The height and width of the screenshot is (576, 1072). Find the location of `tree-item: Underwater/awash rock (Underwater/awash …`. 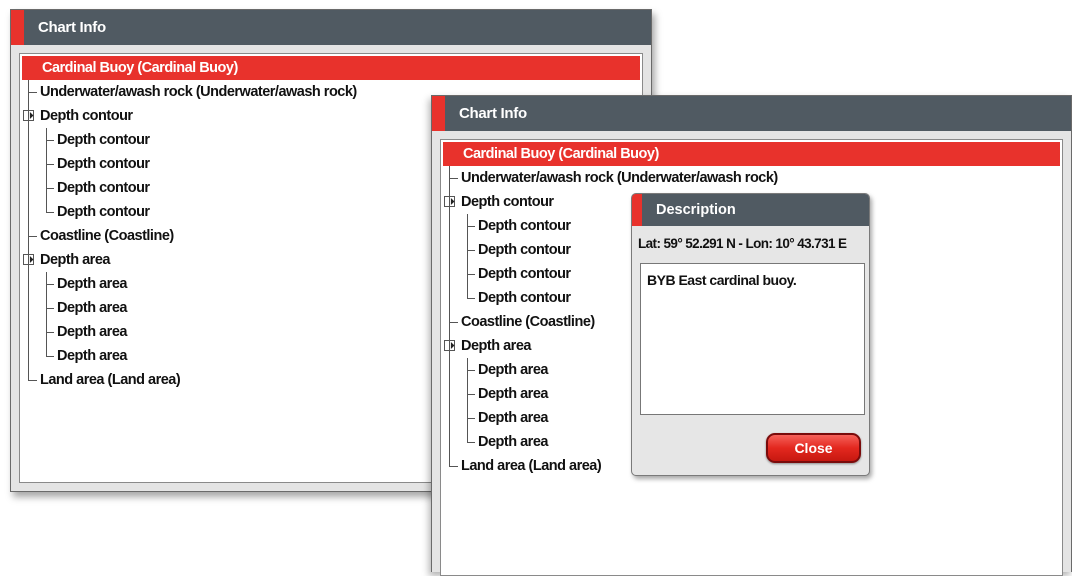

tree-item: Underwater/awash rock (Underwater/awash … is located at coordinates (751, 178).